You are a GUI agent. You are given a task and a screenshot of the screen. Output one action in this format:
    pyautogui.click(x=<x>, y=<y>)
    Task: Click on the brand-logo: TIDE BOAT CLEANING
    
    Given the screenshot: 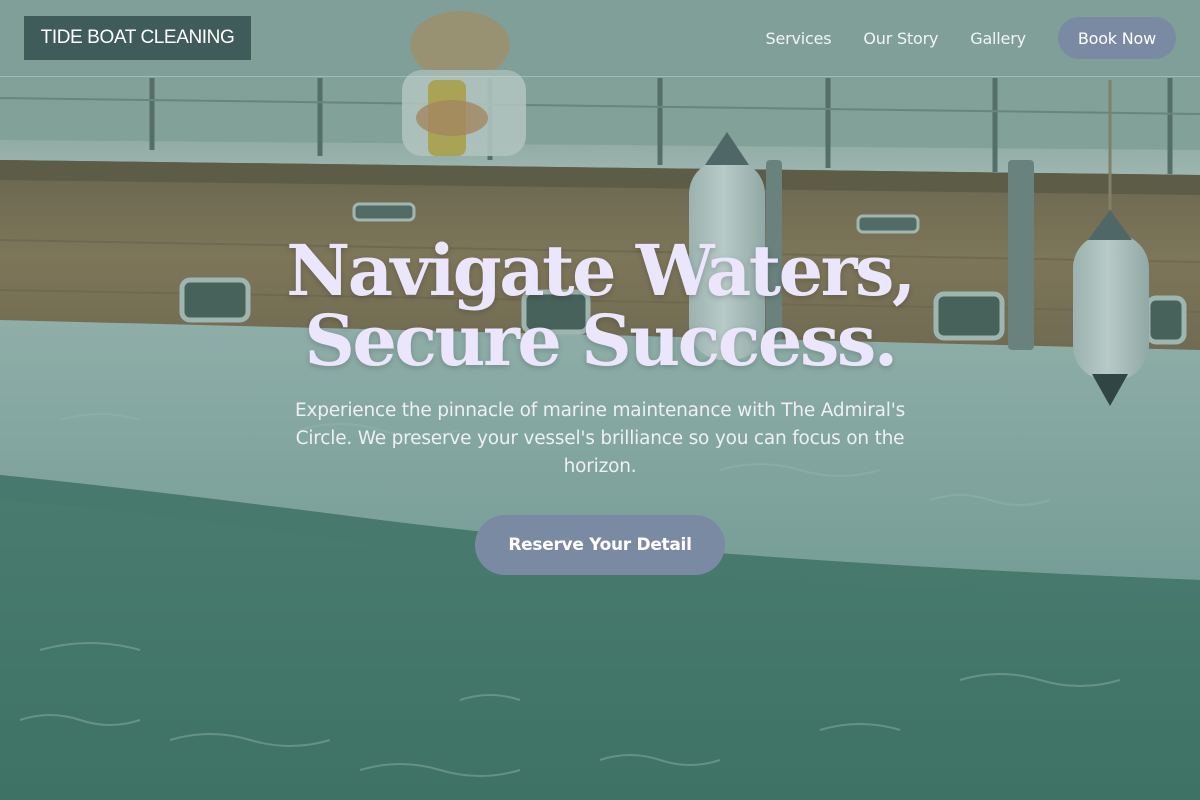 What is the action you would take?
    pyautogui.click(x=137, y=38)
    